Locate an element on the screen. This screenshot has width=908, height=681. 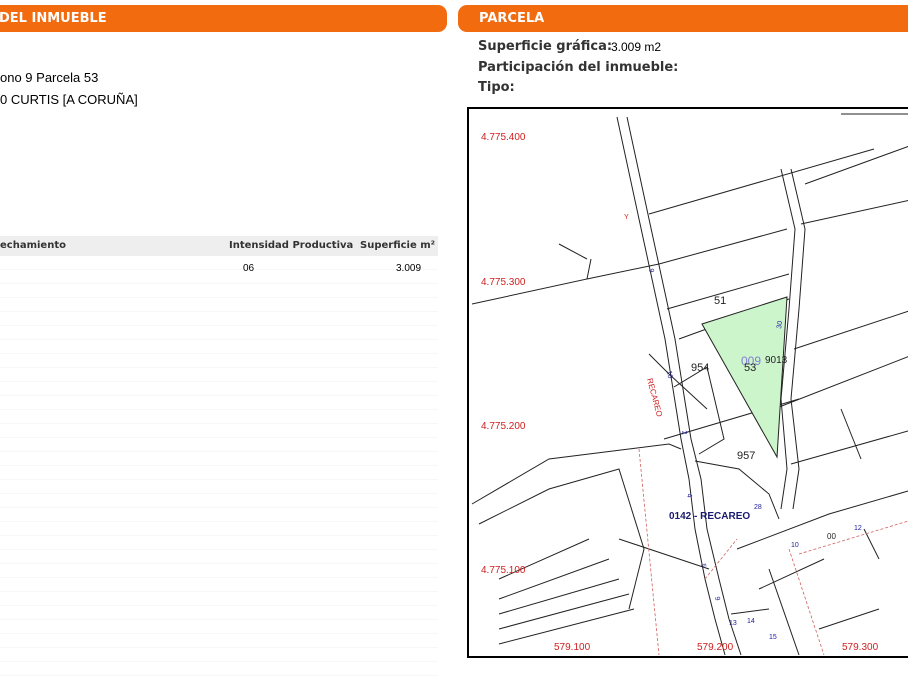
location-line-2: 0 CURTIS [A CORUÑA] is located at coordinates (69, 99).